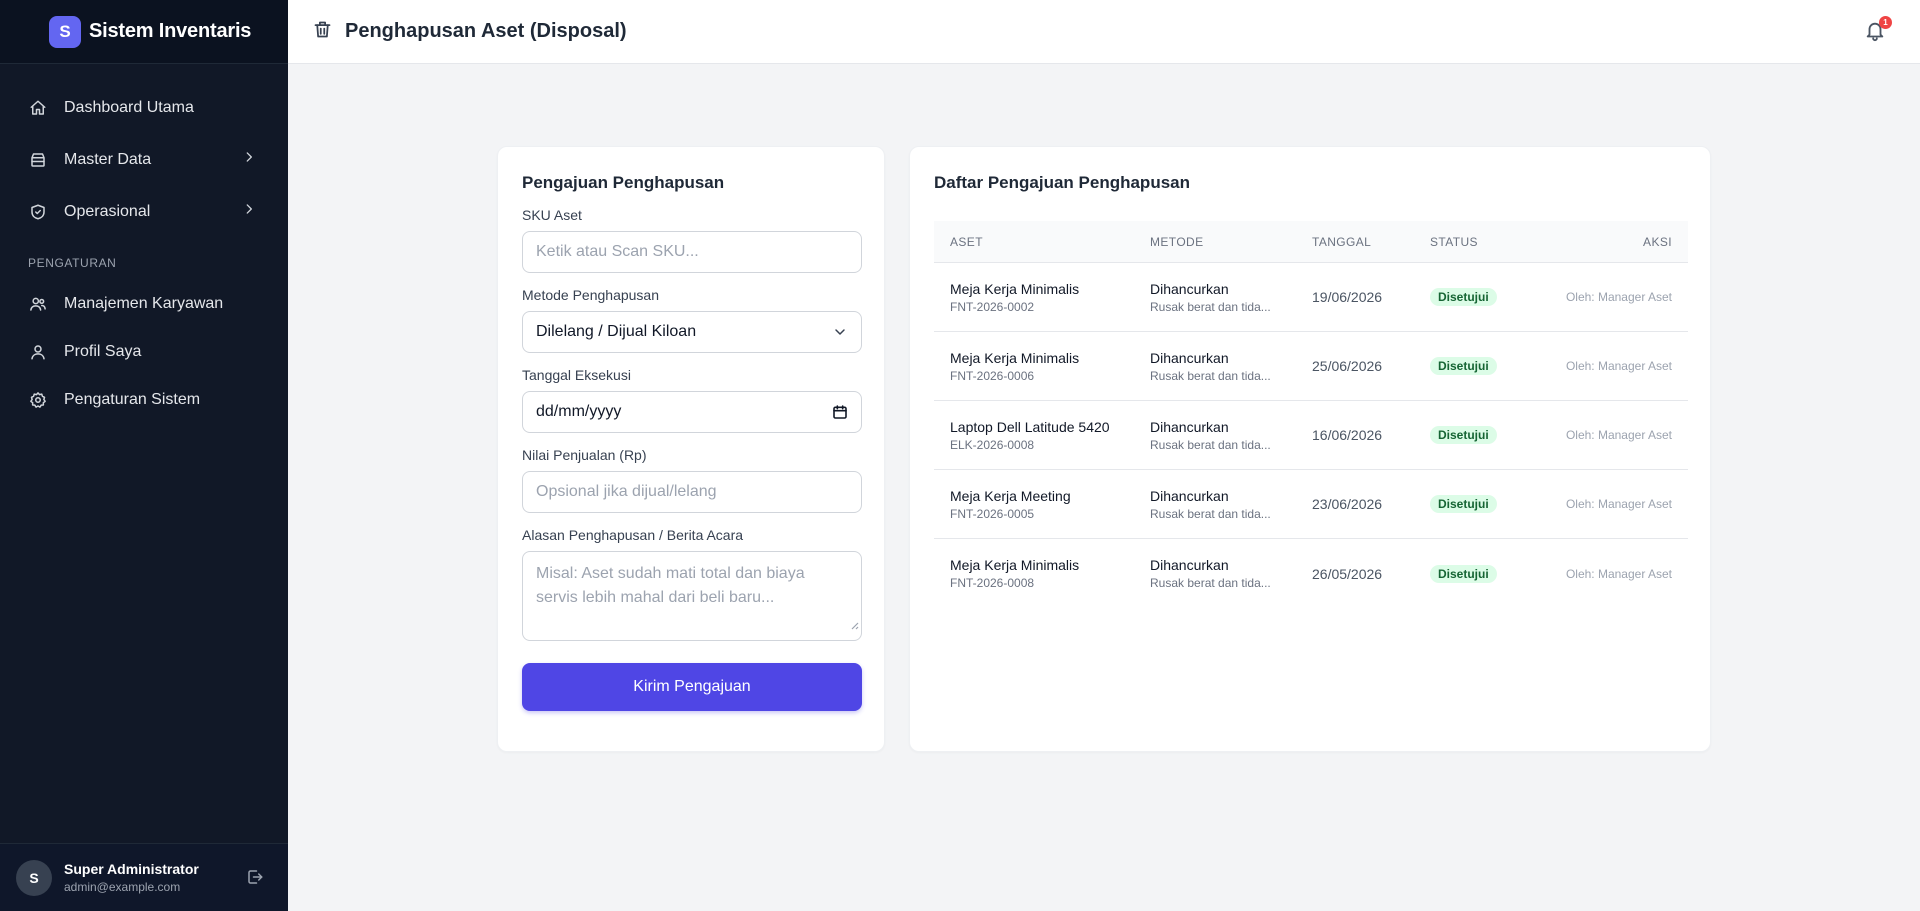 The width and height of the screenshot is (1920, 911). Describe the element at coordinates (1657, 241) in the screenshot. I see `column-header-aksi: AKSI` at that location.